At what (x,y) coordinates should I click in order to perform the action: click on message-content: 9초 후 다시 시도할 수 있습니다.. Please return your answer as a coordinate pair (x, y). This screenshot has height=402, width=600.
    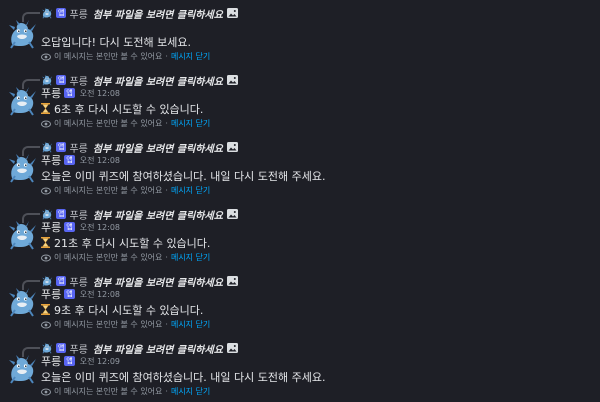
    Looking at the image, I should click on (122, 310).